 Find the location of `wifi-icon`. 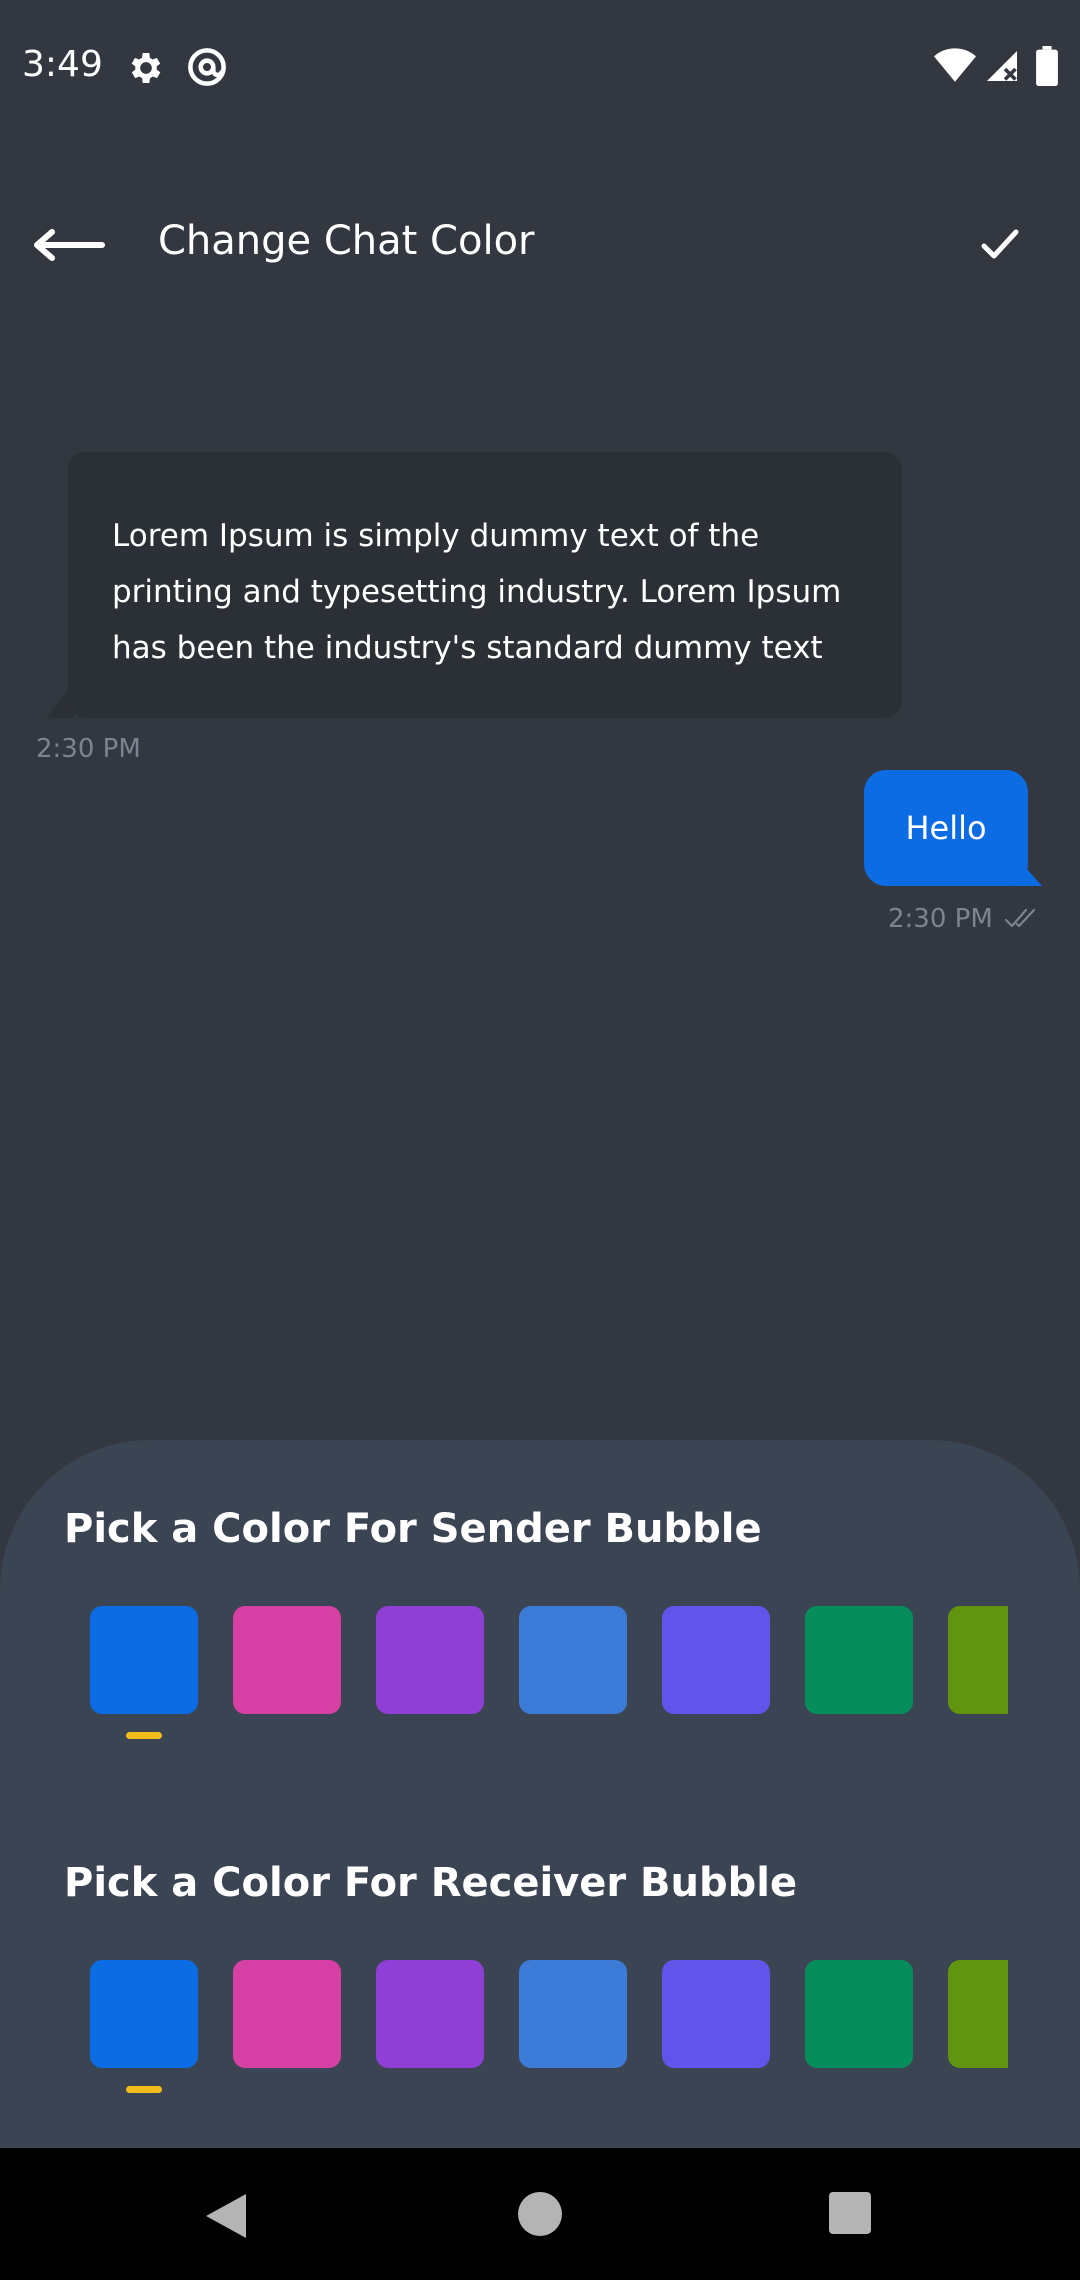

wifi-icon is located at coordinates (955, 65).